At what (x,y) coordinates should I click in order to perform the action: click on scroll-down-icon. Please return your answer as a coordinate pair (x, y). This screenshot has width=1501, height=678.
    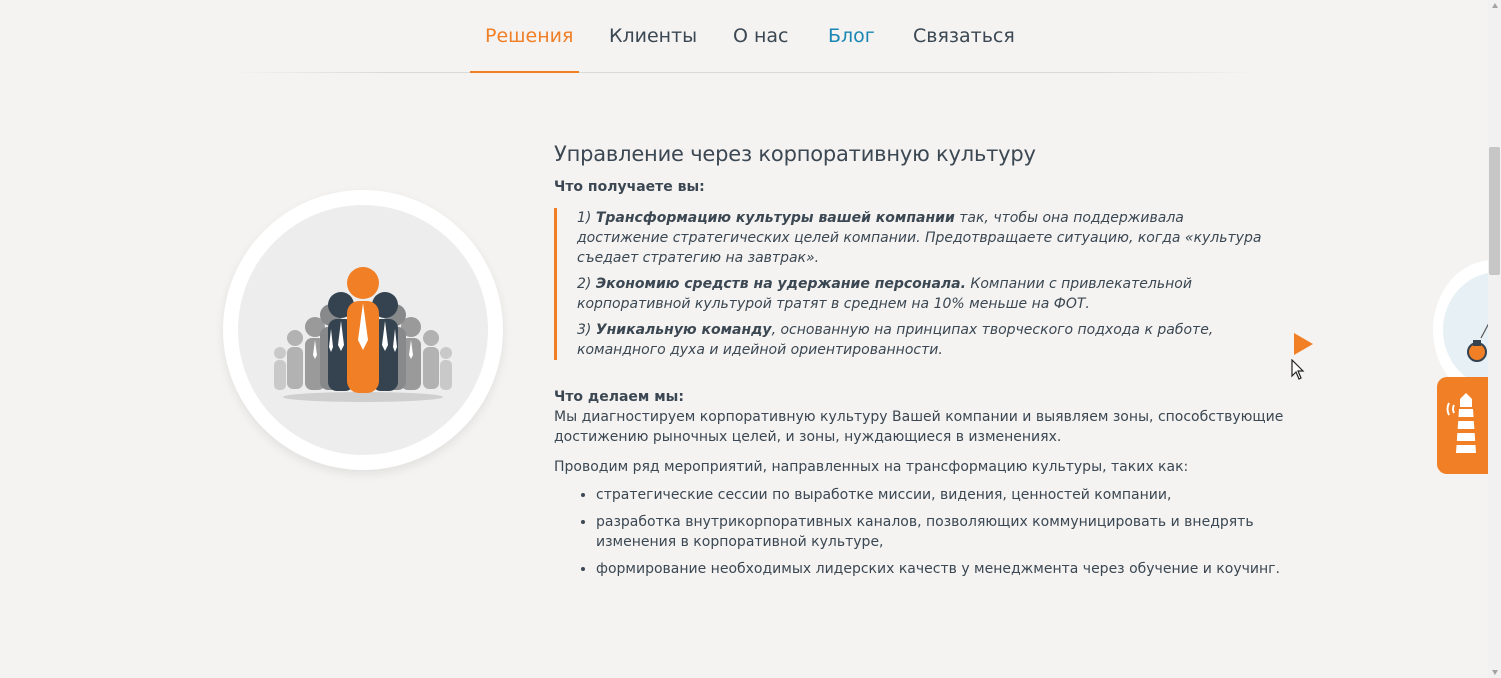
    Looking at the image, I should click on (1495, 672).